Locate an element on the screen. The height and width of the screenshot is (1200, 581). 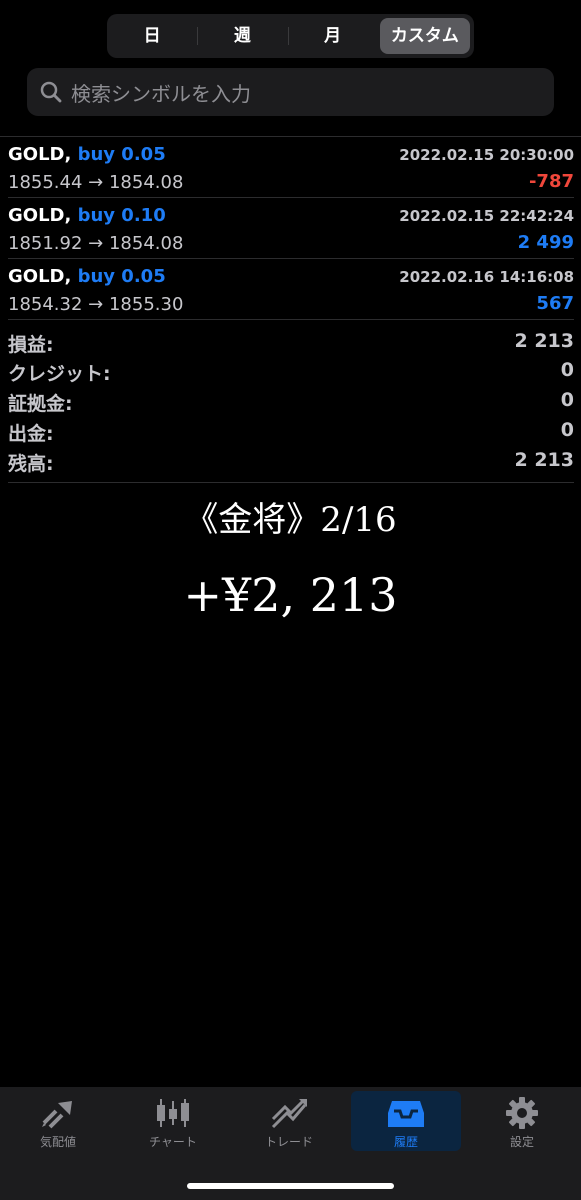
deal-datetime: 2022.02.15 22:42:24 is located at coordinates (486, 216).